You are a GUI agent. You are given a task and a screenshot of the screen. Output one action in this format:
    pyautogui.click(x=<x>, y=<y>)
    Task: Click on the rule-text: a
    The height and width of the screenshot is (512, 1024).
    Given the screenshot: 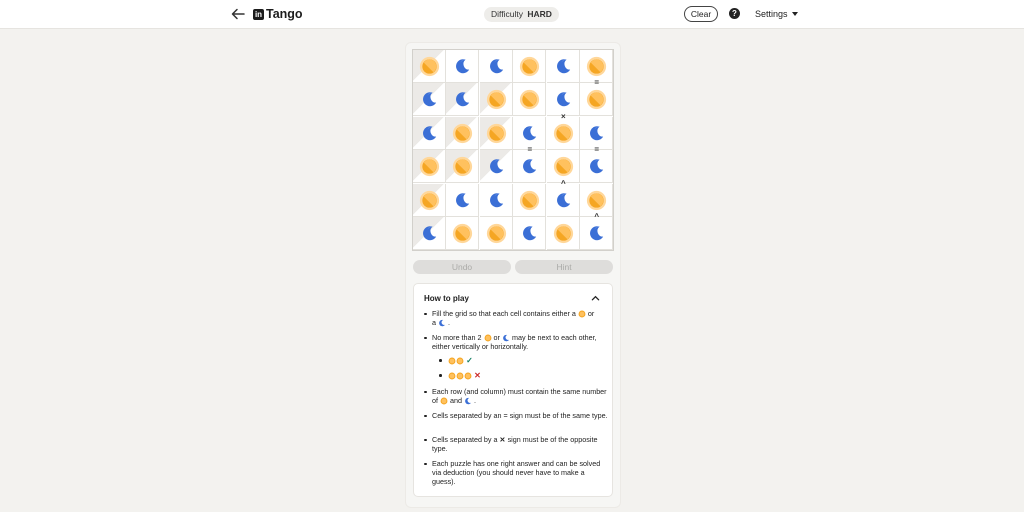 What is the action you would take?
    pyautogui.click(x=434, y=322)
    